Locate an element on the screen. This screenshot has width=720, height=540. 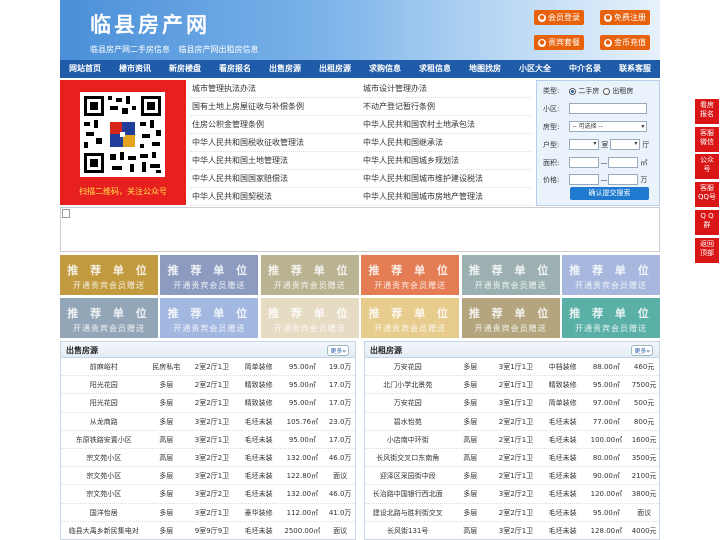
listing-community: 建设北路与胜利街交叉 is located at coordinates (407, 512).